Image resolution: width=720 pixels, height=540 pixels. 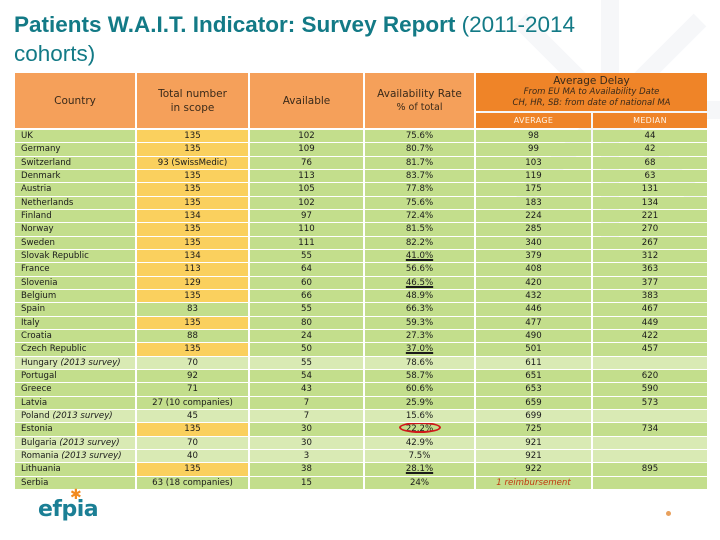 I want to click on cell-country: Switzerland, so click(x=75, y=162).